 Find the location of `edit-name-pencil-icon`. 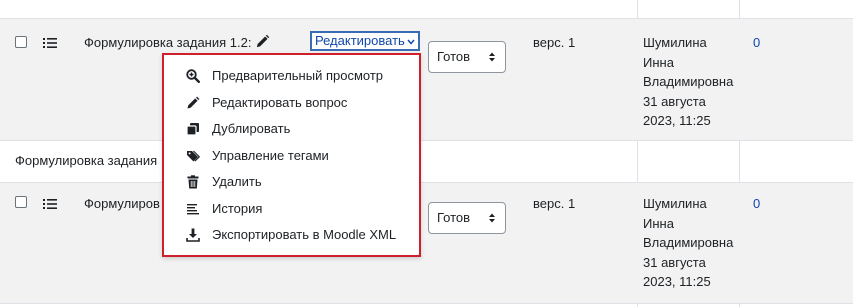

edit-name-pencil-icon is located at coordinates (262, 41).